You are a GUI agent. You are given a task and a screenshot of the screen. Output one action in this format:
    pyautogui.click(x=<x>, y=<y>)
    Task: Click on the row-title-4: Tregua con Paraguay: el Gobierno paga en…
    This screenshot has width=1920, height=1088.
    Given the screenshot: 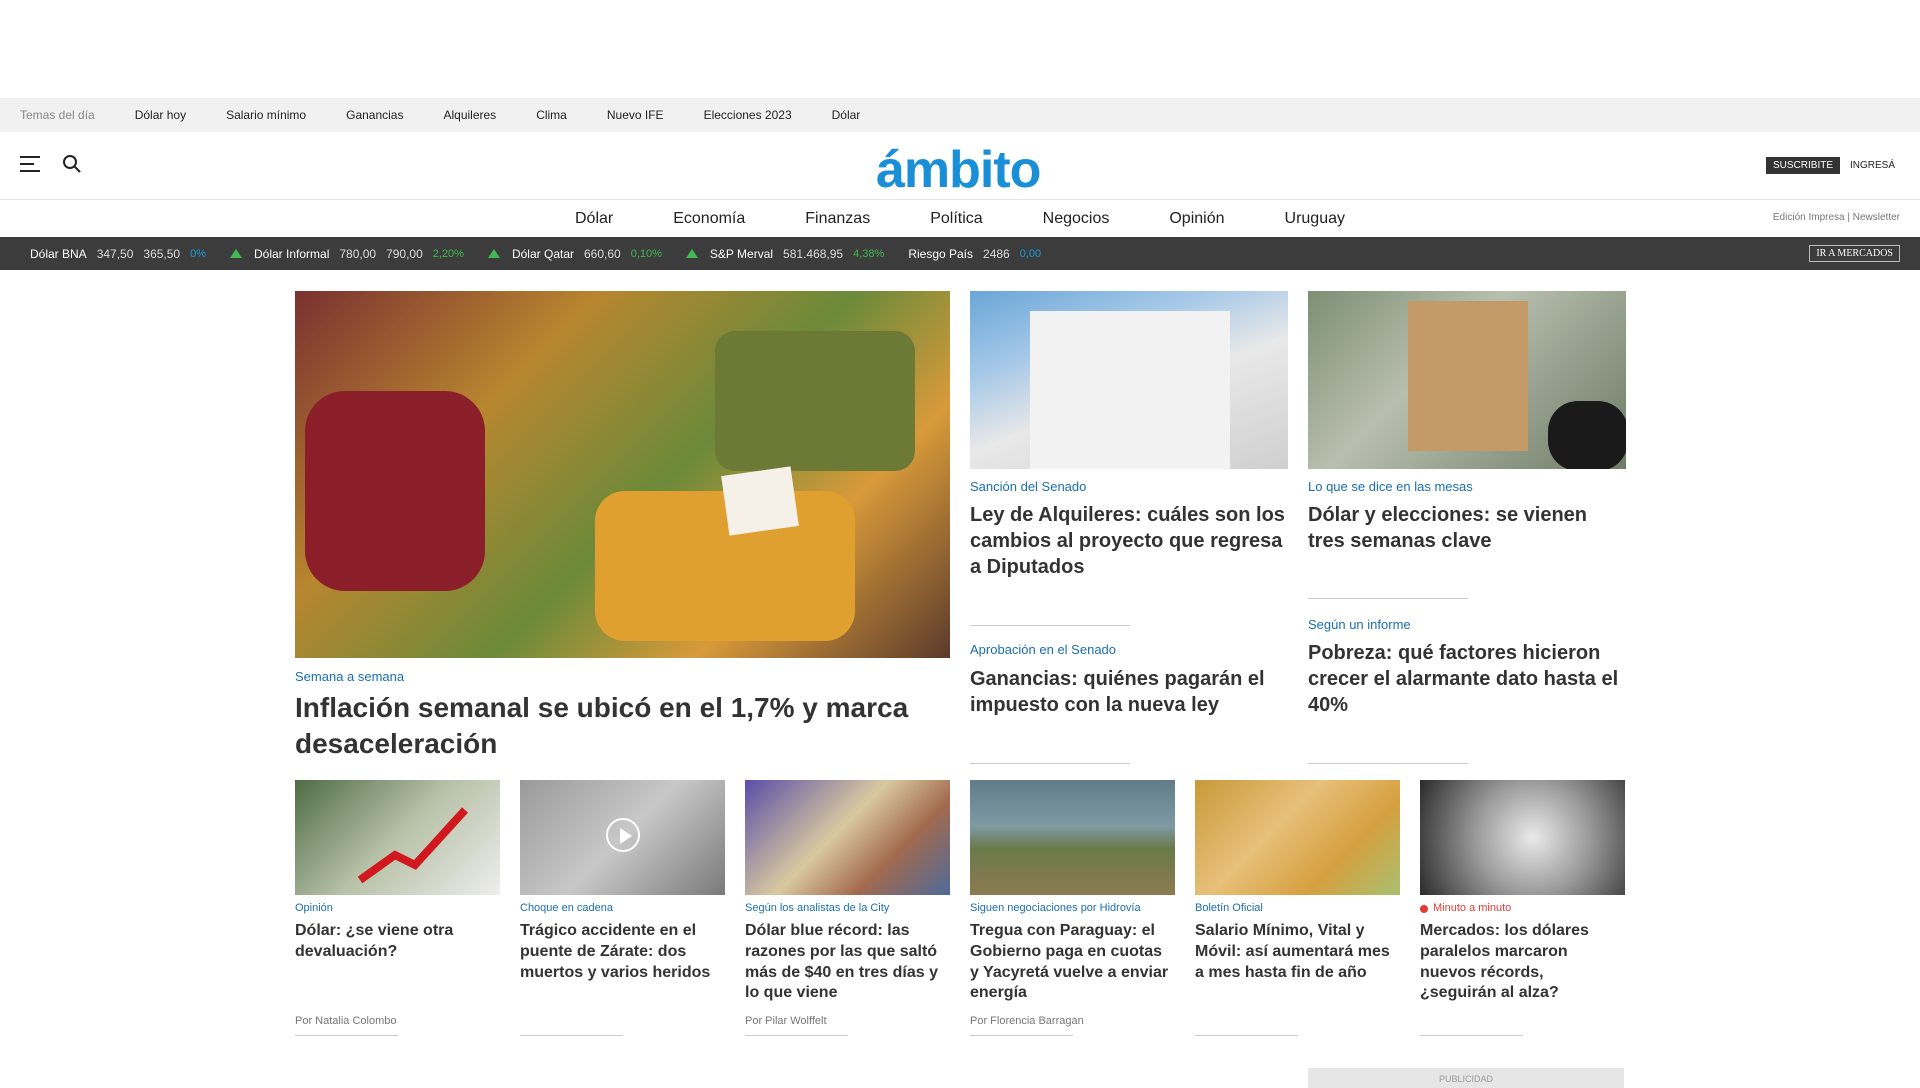 What is the action you would take?
    pyautogui.click(x=1070, y=962)
    